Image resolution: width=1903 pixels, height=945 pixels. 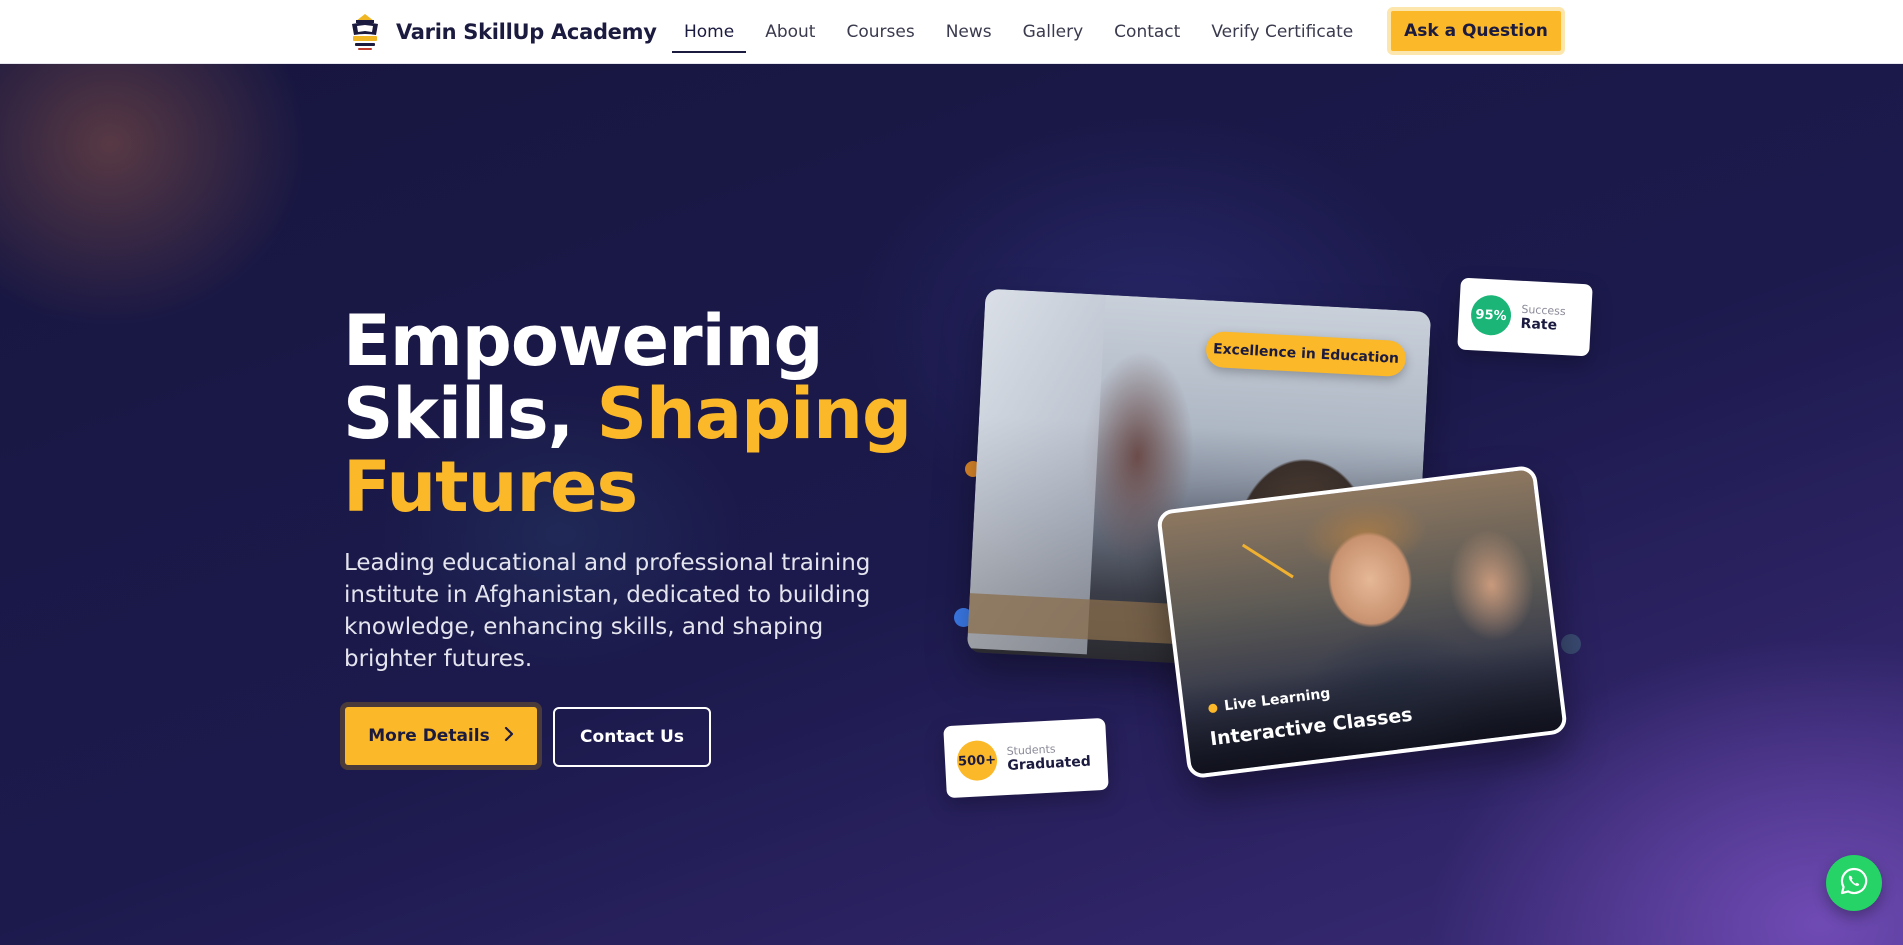 I want to click on more-details-button: More Details, so click(x=441, y=736).